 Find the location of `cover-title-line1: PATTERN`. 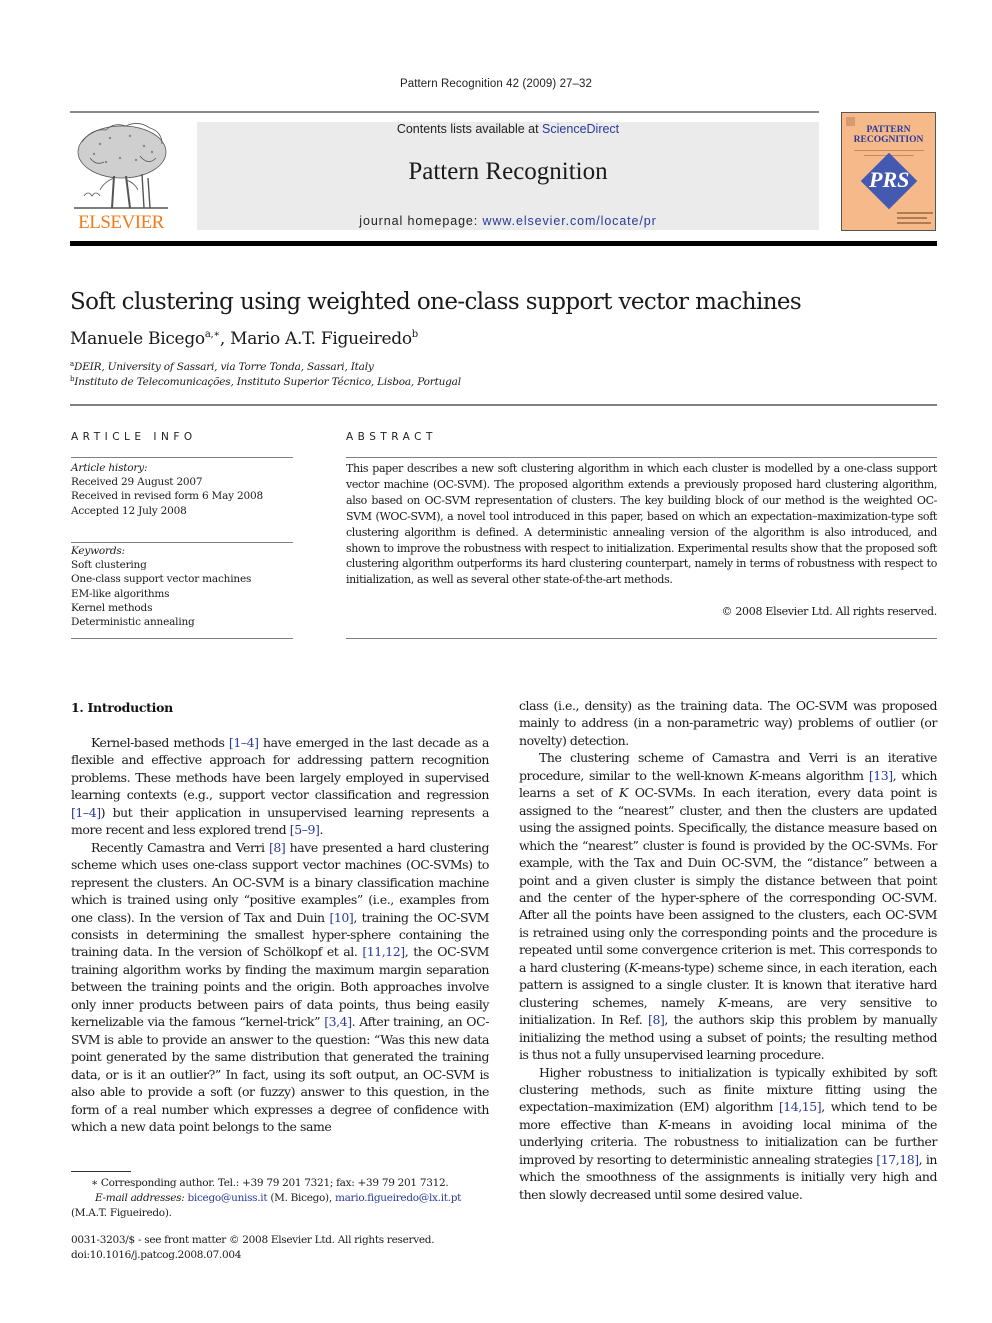

cover-title-line1: PATTERN is located at coordinates (888, 130).